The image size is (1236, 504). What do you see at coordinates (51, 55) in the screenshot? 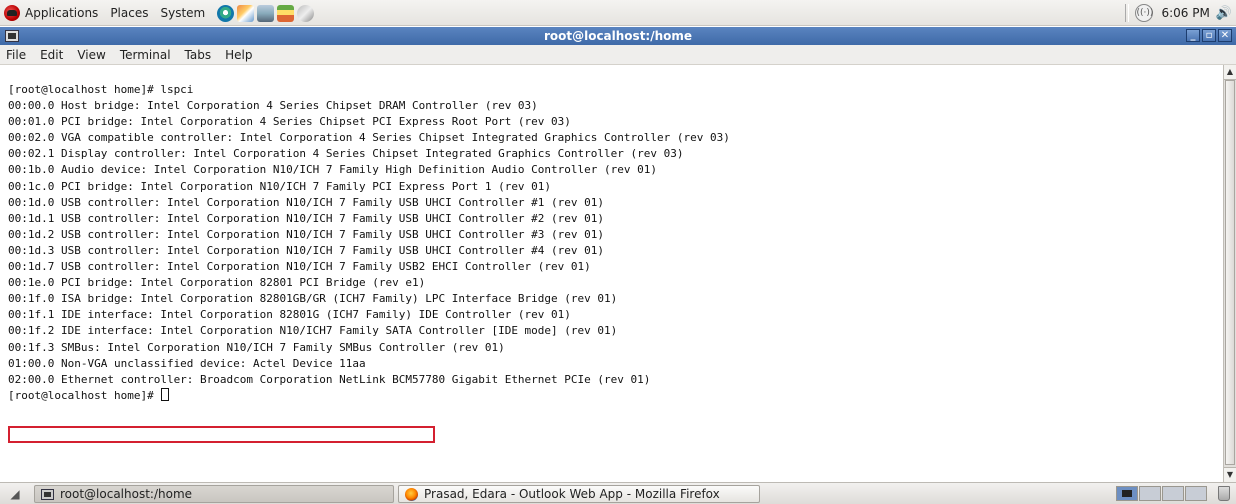
I see `menu-edit: Edit` at bounding box center [51, 55].